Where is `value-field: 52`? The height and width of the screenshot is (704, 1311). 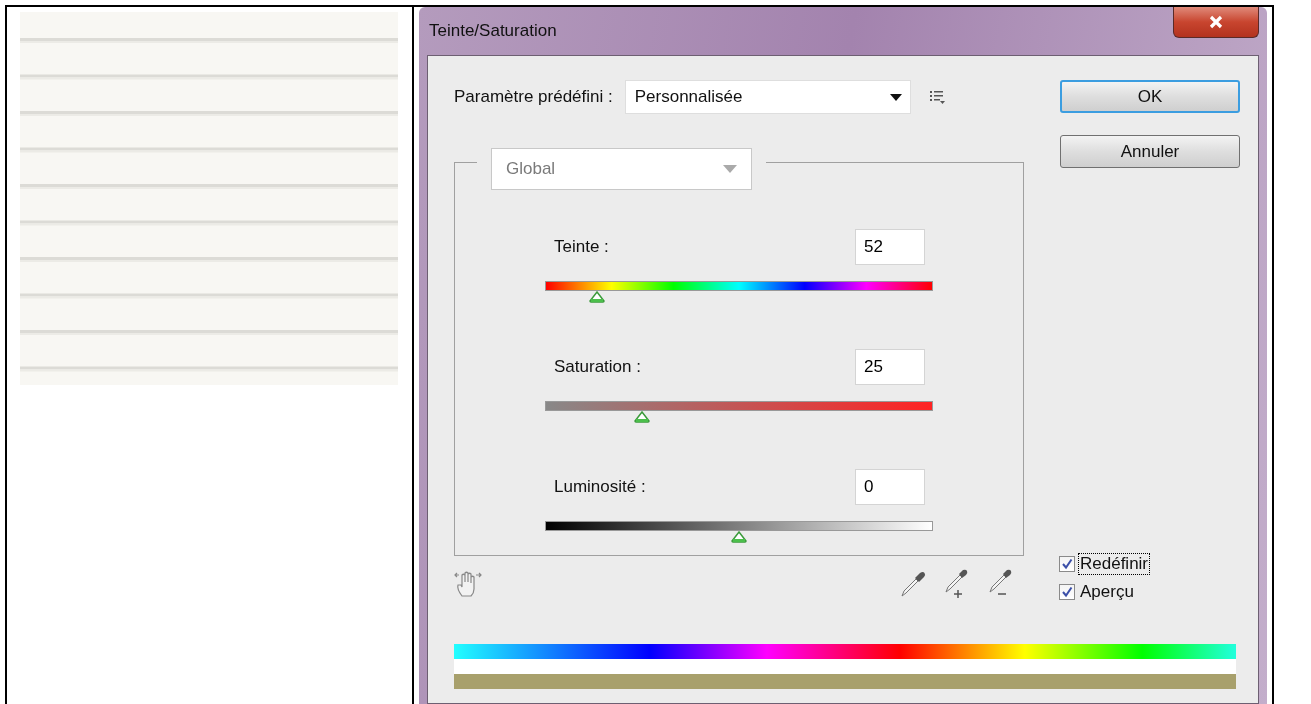
value-field: 52 is located at coordinates (890, 247).